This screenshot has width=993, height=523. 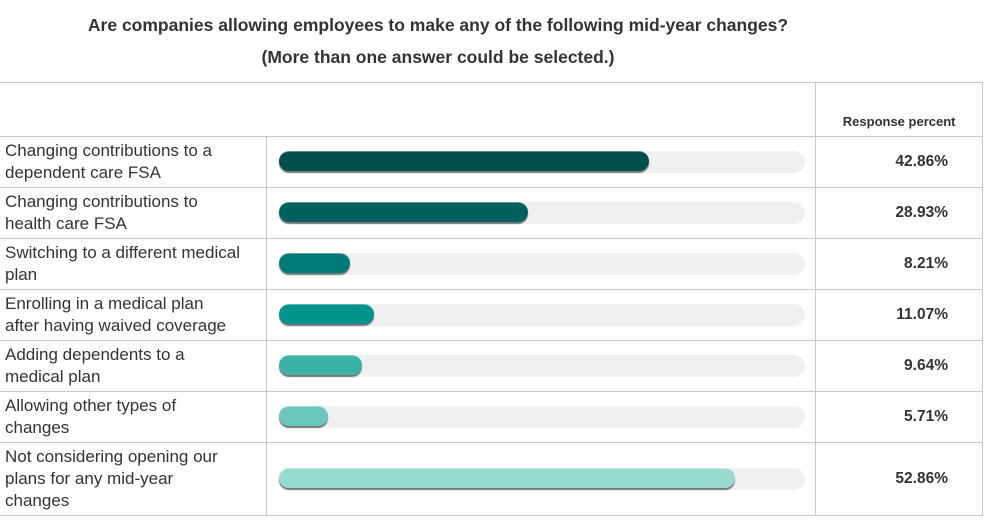 I want to click on response-percent-value: 8.21%, so click(x=899, y=264).